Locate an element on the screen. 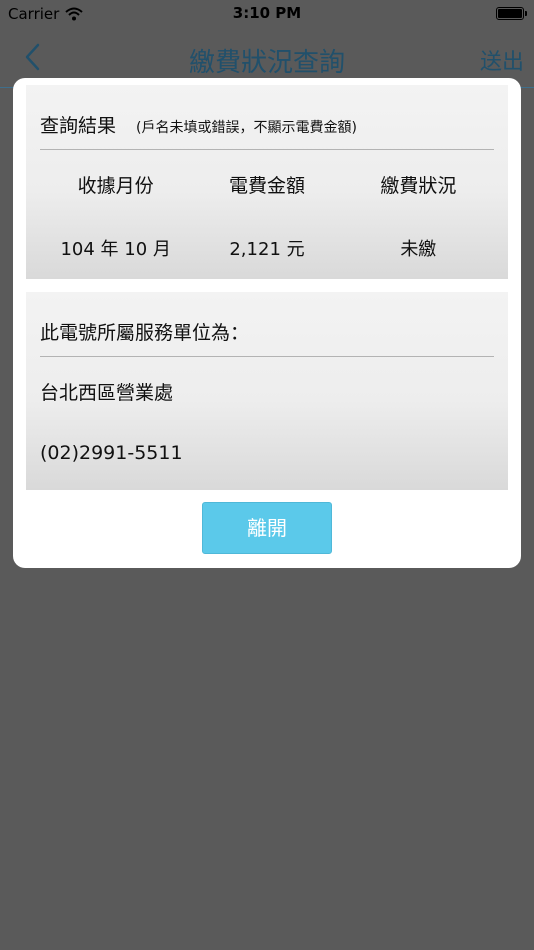  cell-amount: 2,121 元 is located at coordinates (267, 249).